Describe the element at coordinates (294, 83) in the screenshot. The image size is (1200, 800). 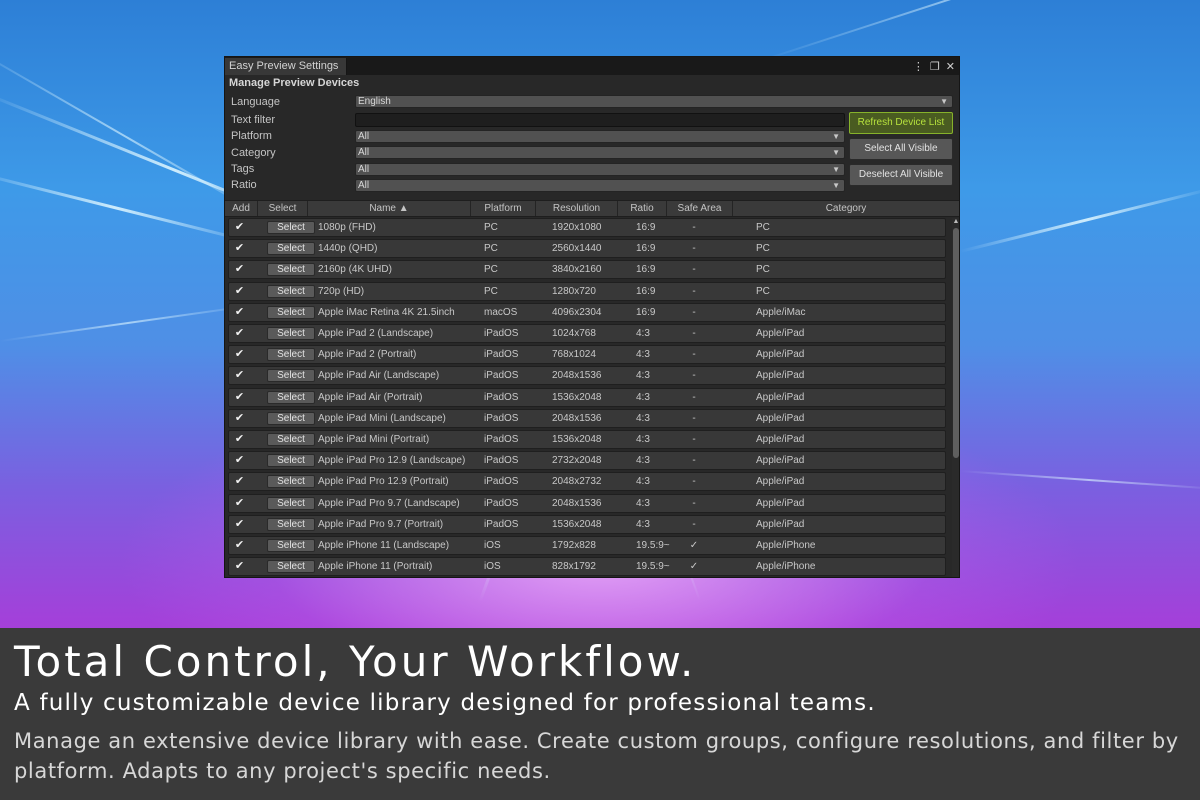
I see `panel-title: Manage Preview Devices` at that location.